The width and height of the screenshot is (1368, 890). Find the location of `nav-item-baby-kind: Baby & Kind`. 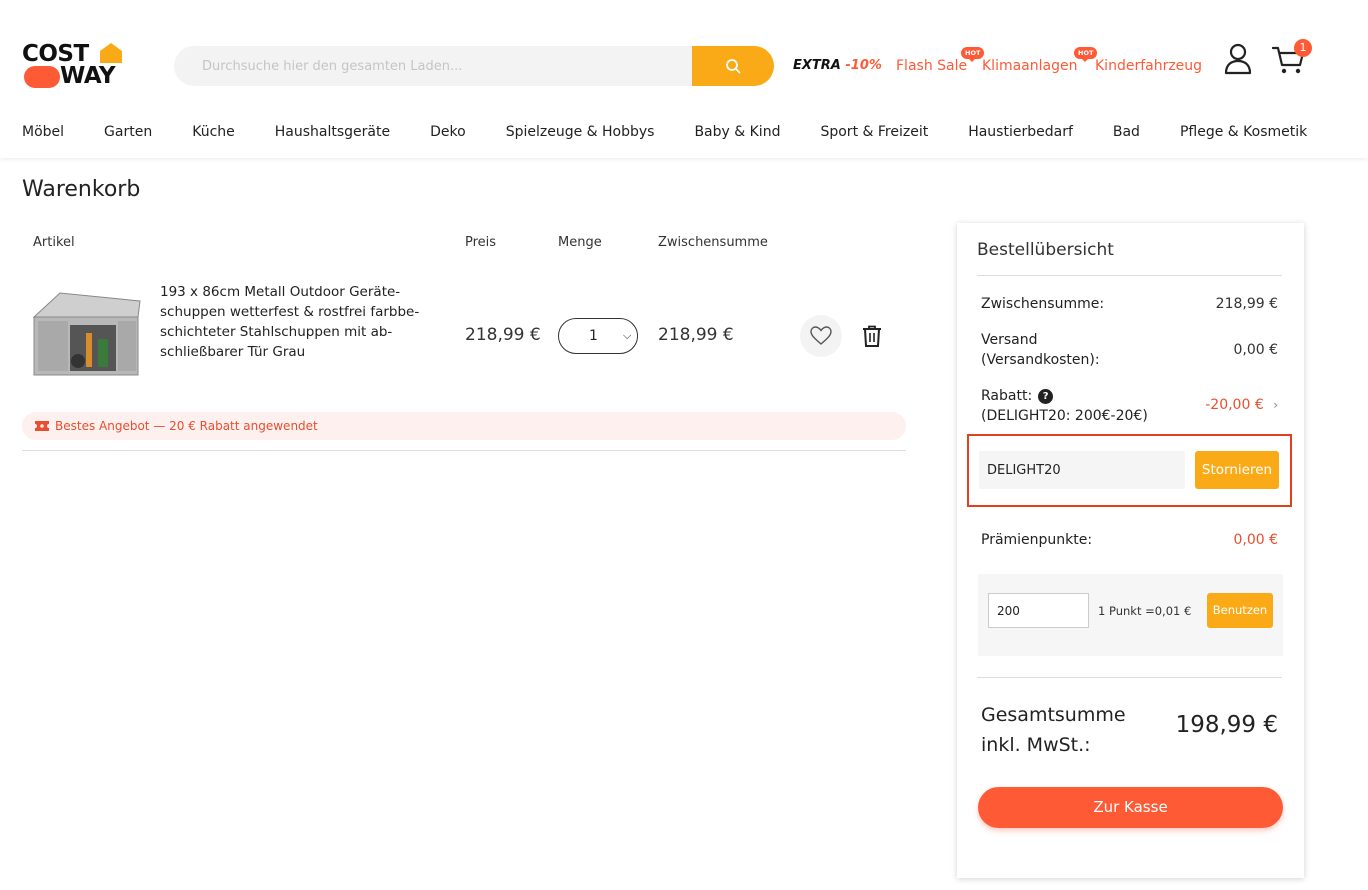

nav-item-baby-kind: Baby & Kind is located at coordinates (737, 133).